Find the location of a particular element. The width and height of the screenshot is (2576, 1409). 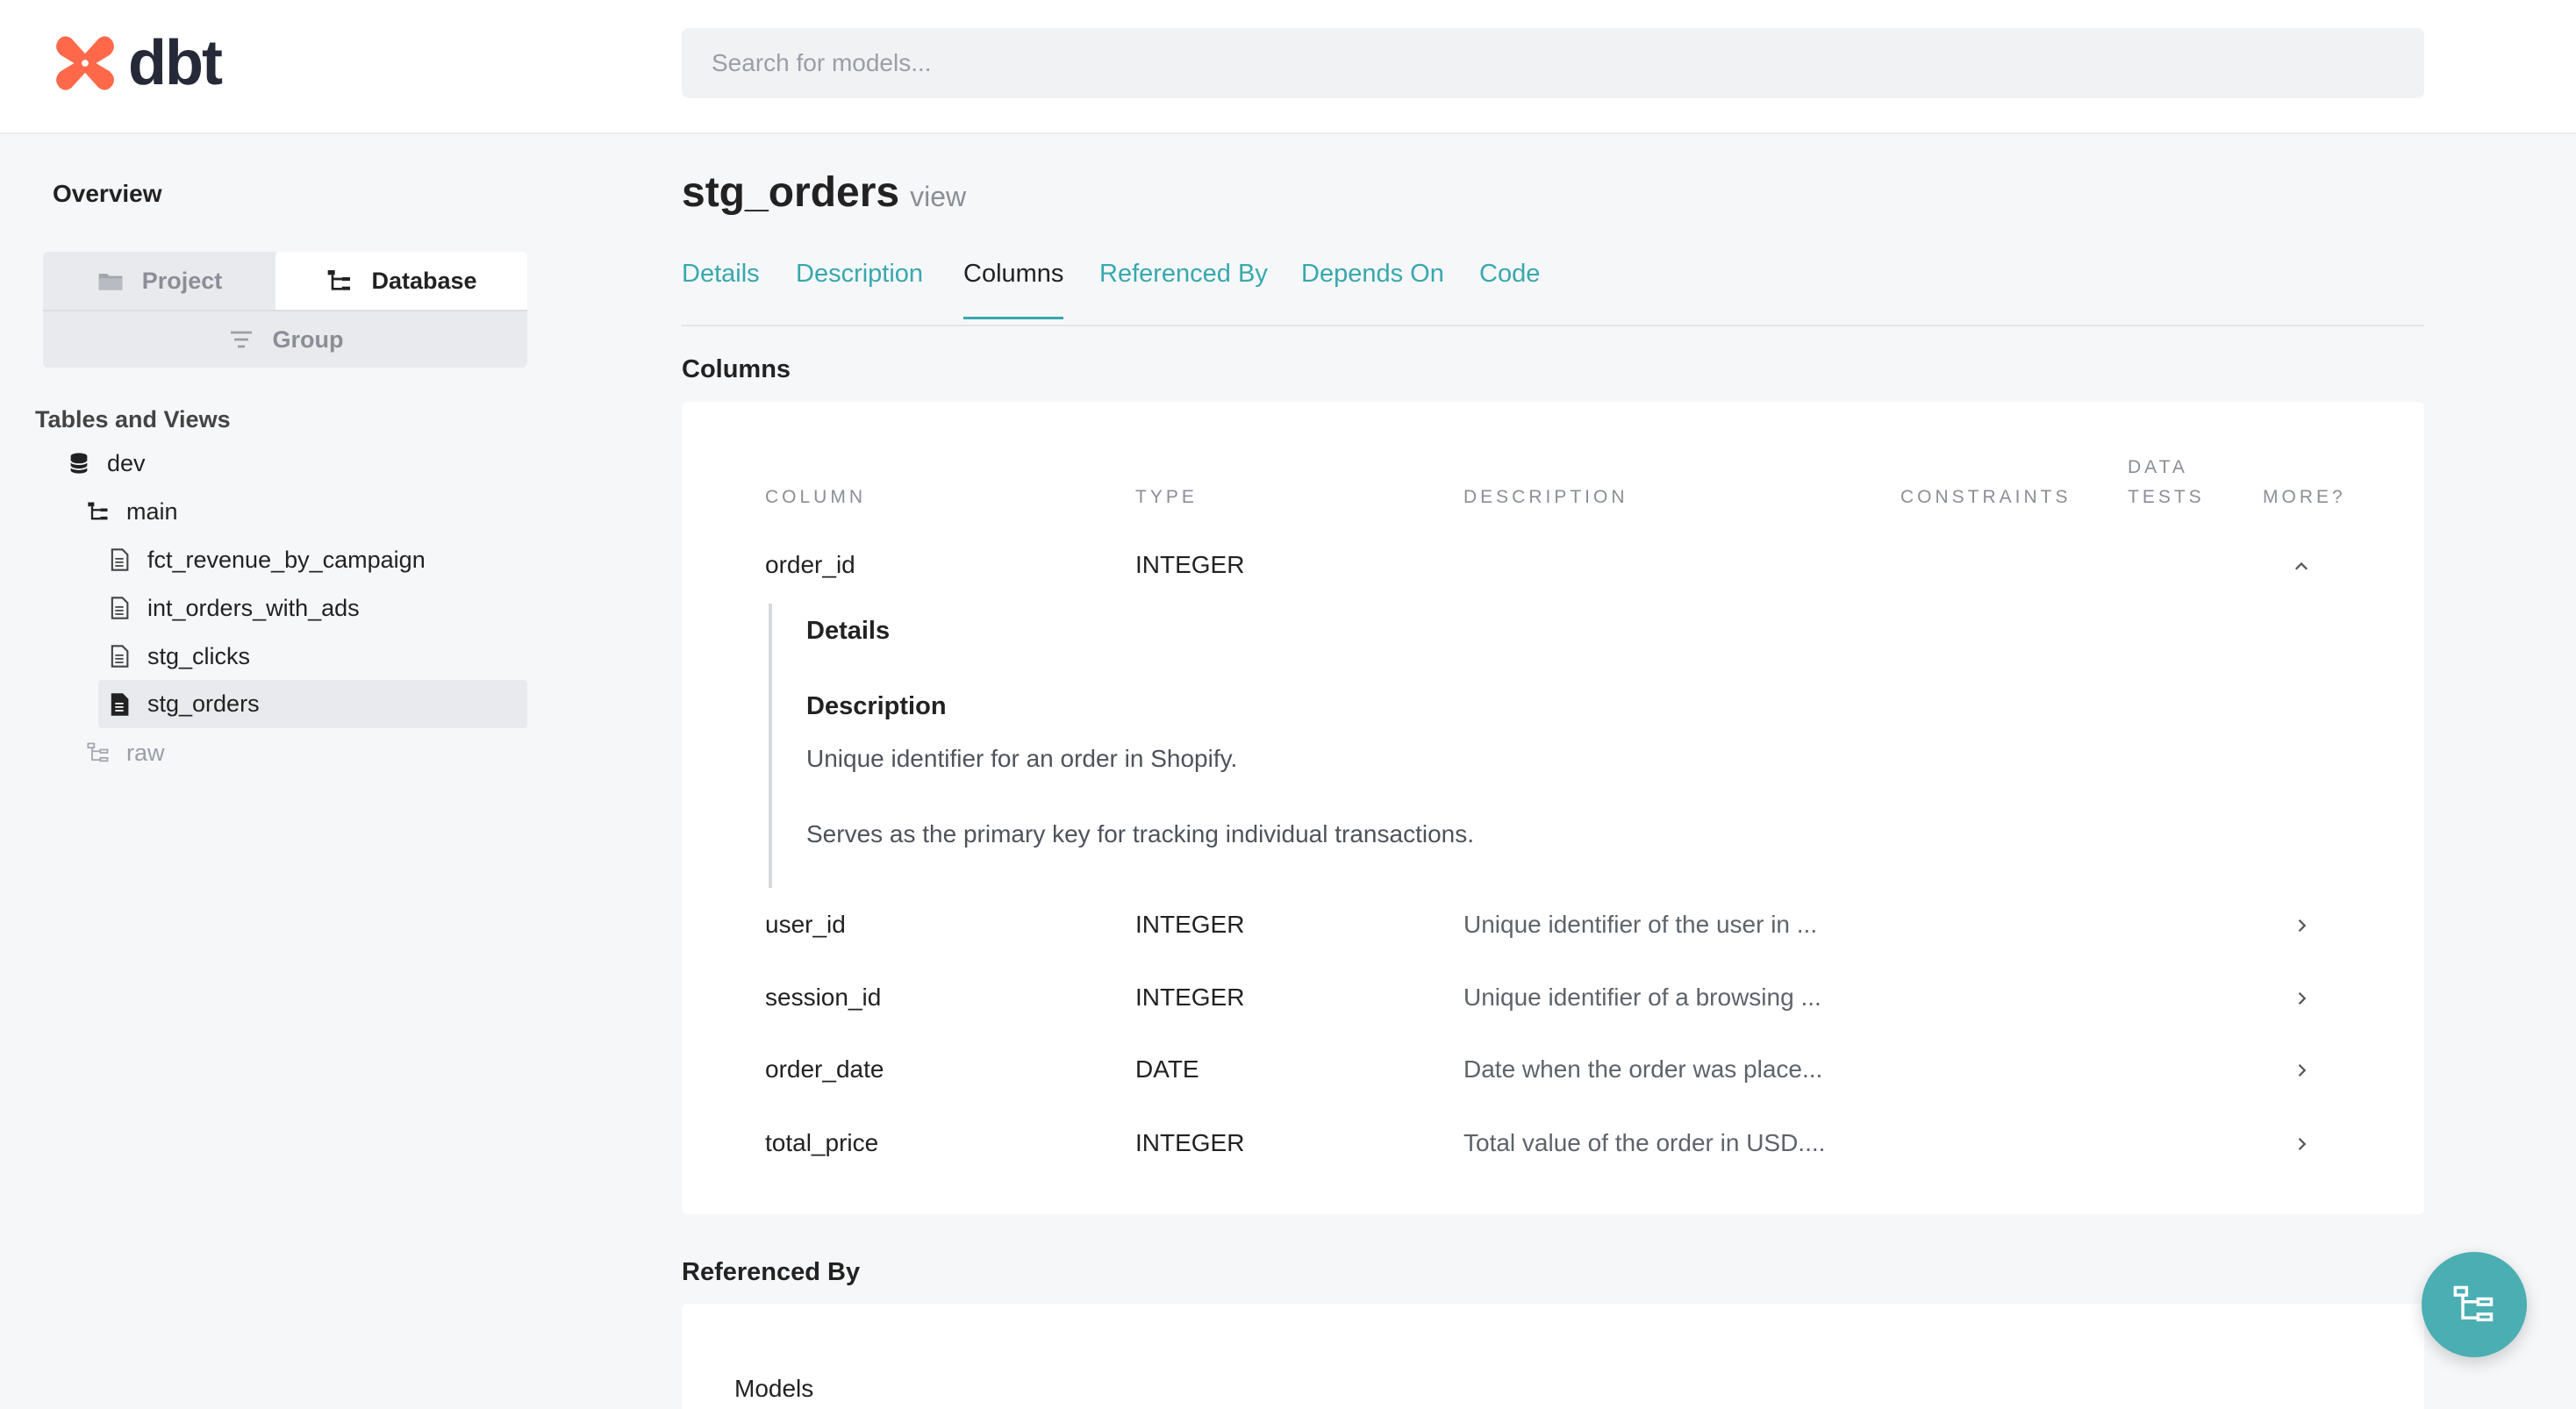

search-input is located at coordinates (1553, 63).